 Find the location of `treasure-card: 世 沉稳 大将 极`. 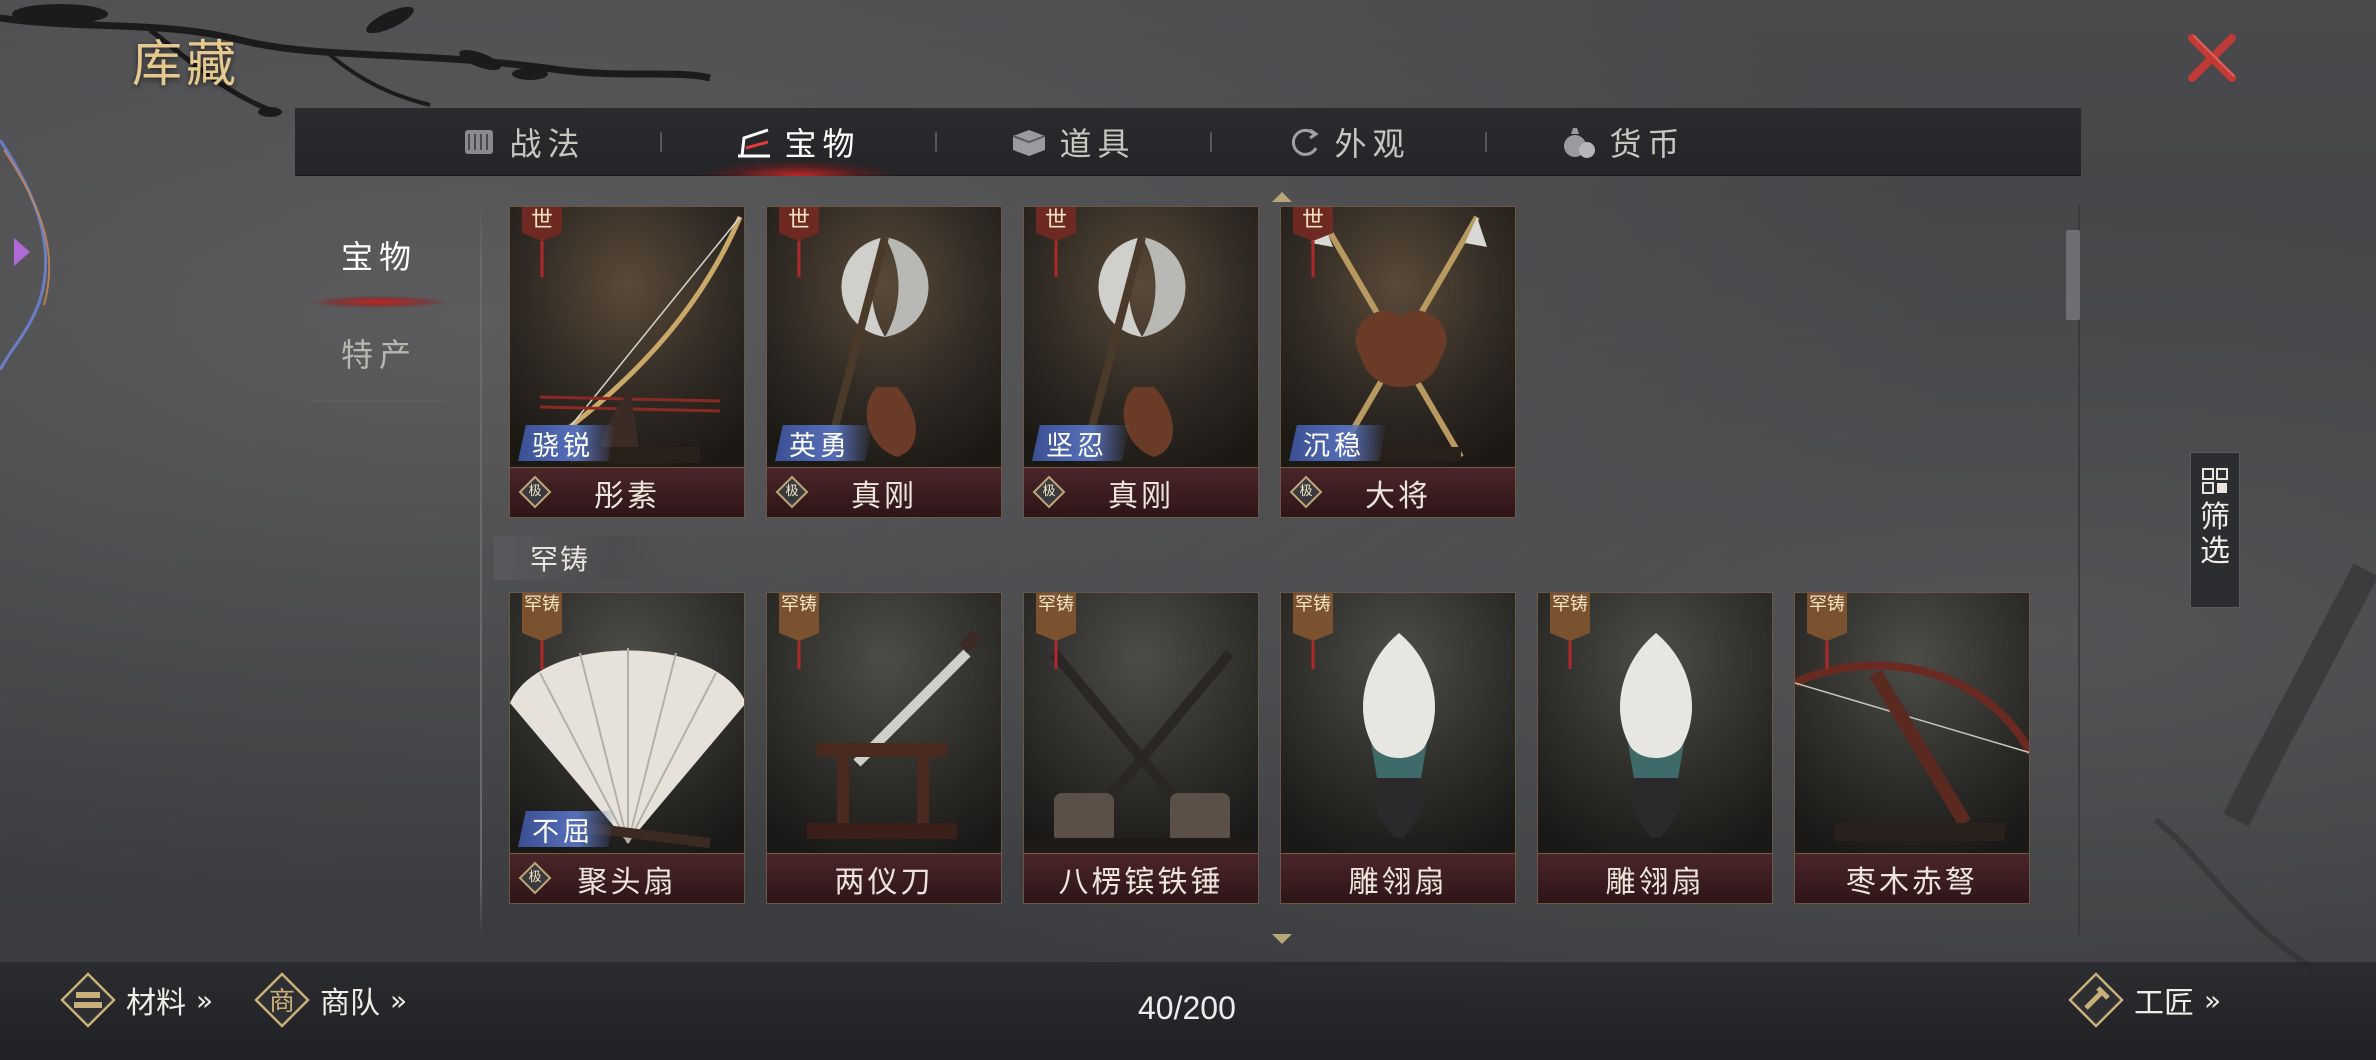

treasure-card: 世 沉稳 大将 极 is located at coordinates (1398, 362).